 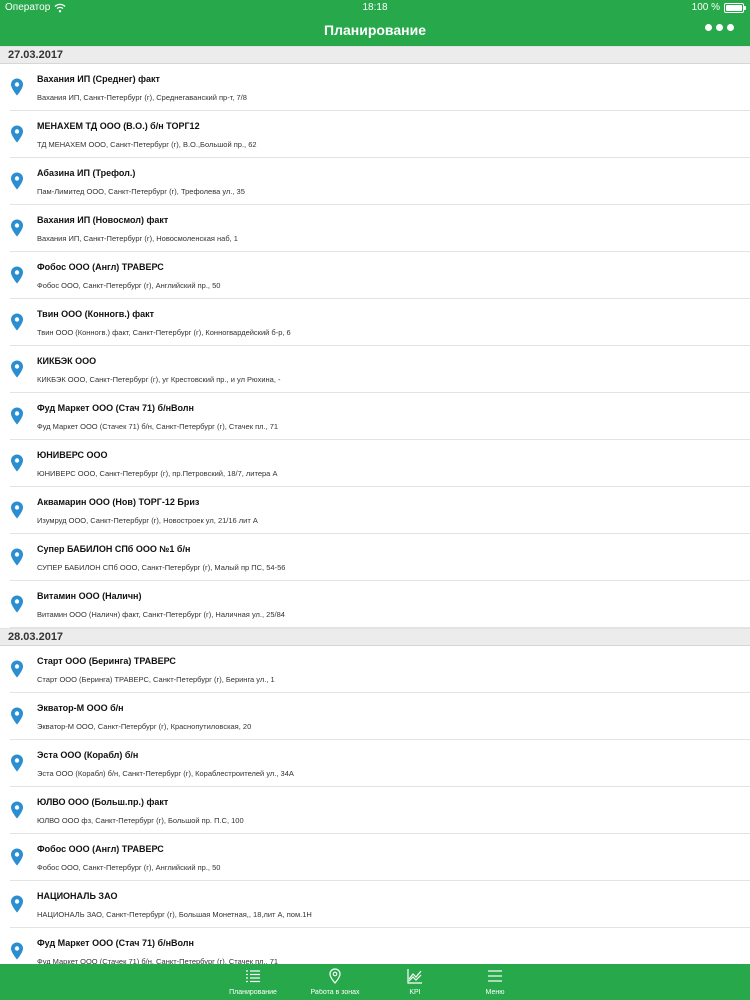 I want to click on list-item-title: ЮЛВО ООО (Больш.пр.) факт, so click(x=103, y=802).